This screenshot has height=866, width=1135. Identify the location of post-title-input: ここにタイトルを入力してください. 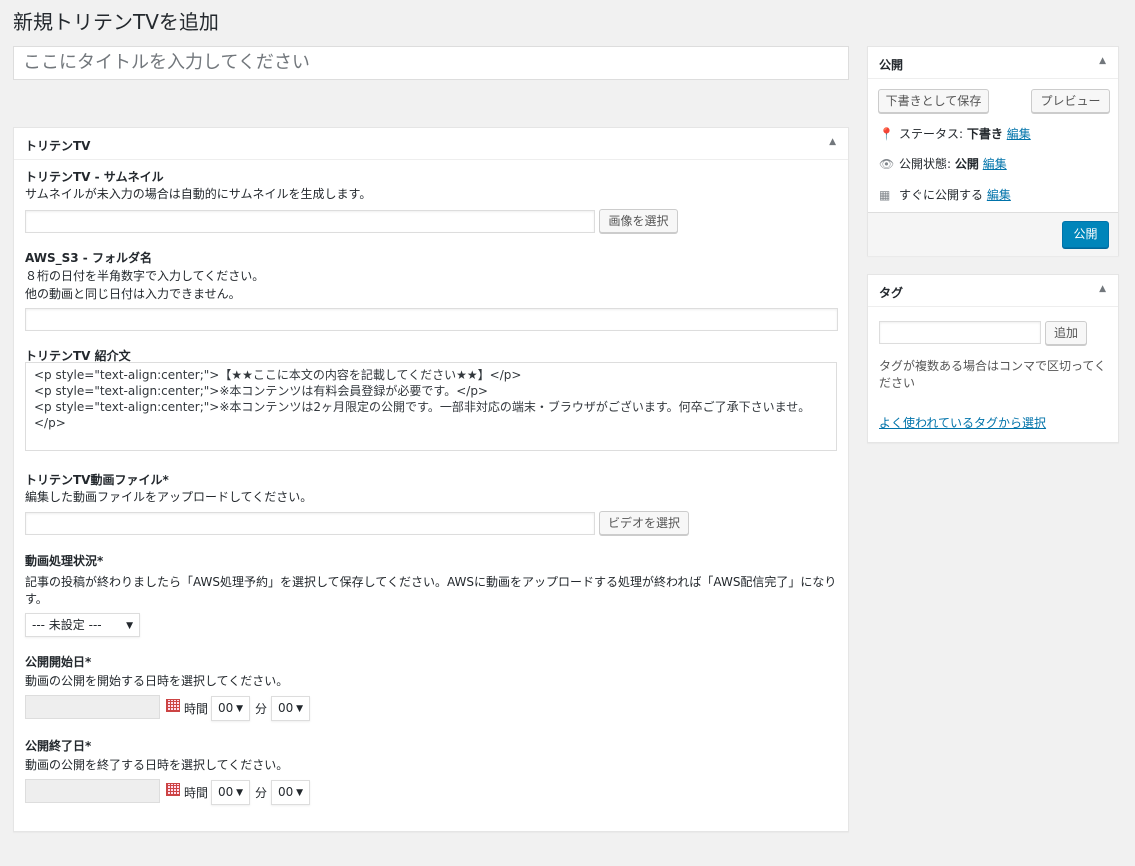
(431, 63).